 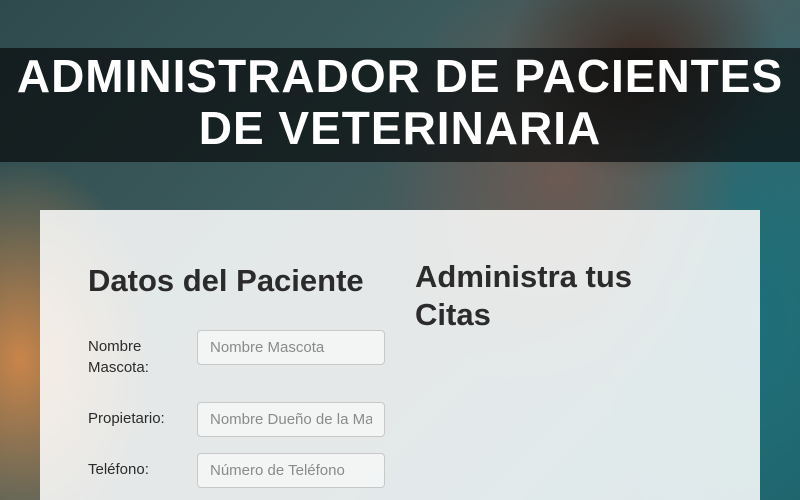 I want to click on owner-input, so click(x=291, y=419).